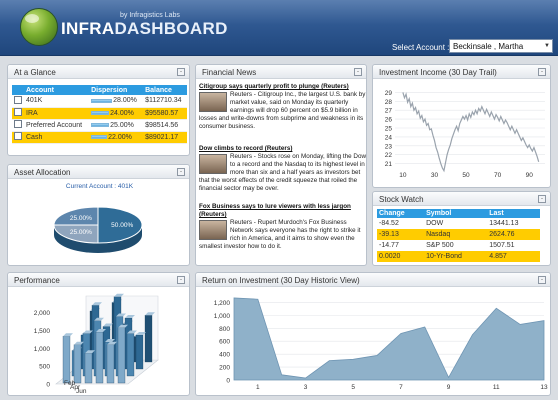 The height and width of the screenshot is (400, 558). I want to click on y-tick-label: 500, so click(44, 367).